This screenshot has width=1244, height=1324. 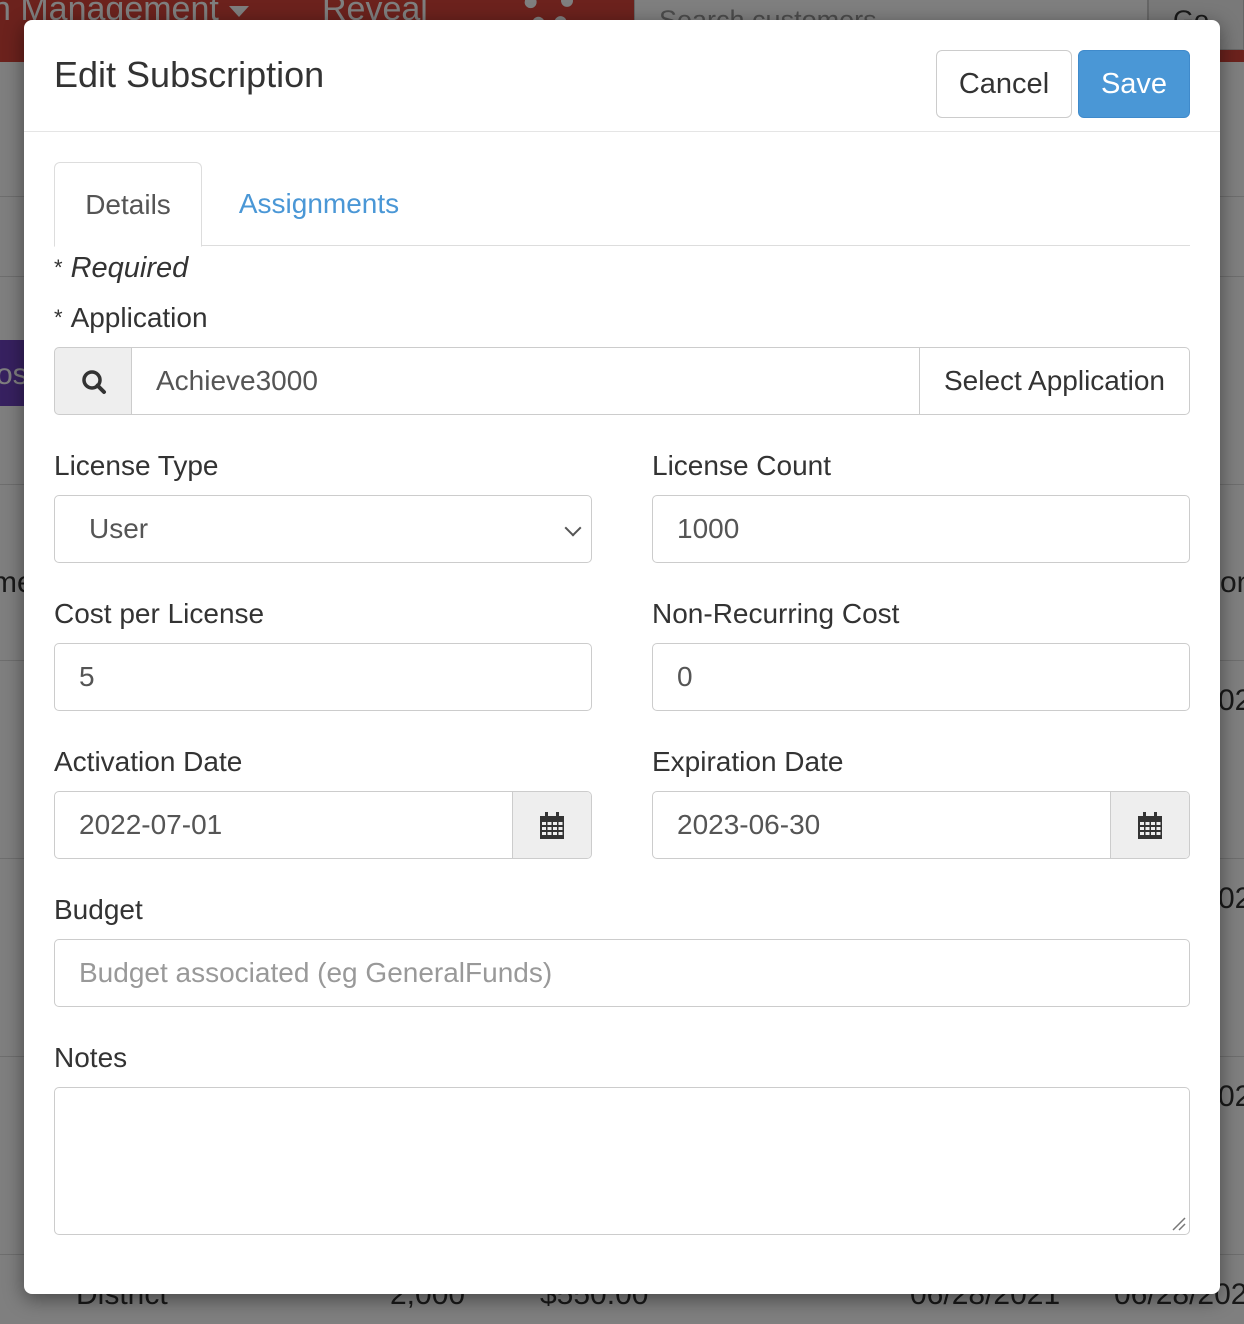 What do you see at coordinates (323, 677) in the screenshot?
I see `cost-per-license-input: 5` at bounding box center [323, 677].